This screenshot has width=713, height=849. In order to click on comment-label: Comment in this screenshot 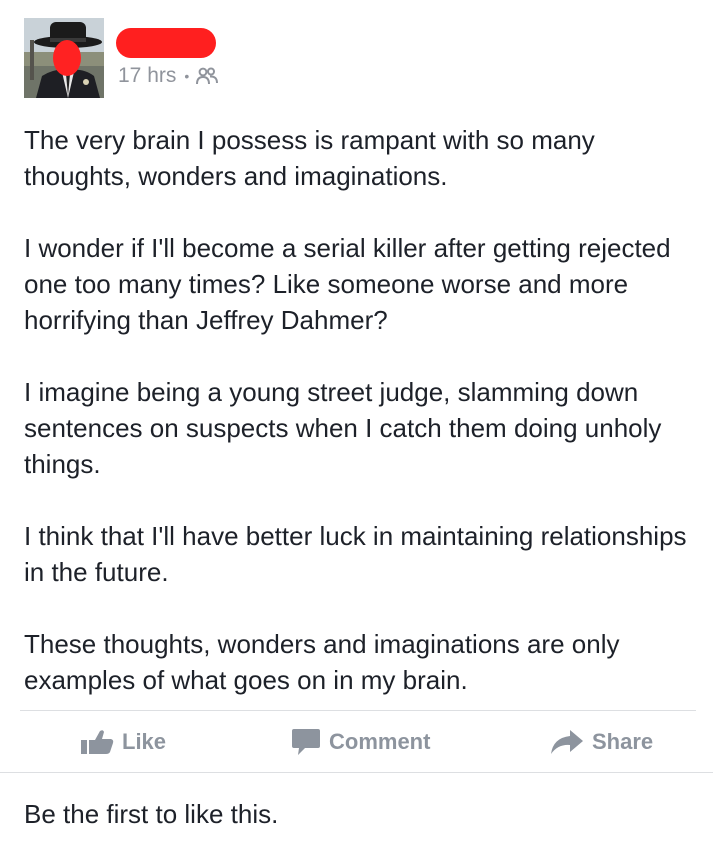, I will do `click(380, 741)`.